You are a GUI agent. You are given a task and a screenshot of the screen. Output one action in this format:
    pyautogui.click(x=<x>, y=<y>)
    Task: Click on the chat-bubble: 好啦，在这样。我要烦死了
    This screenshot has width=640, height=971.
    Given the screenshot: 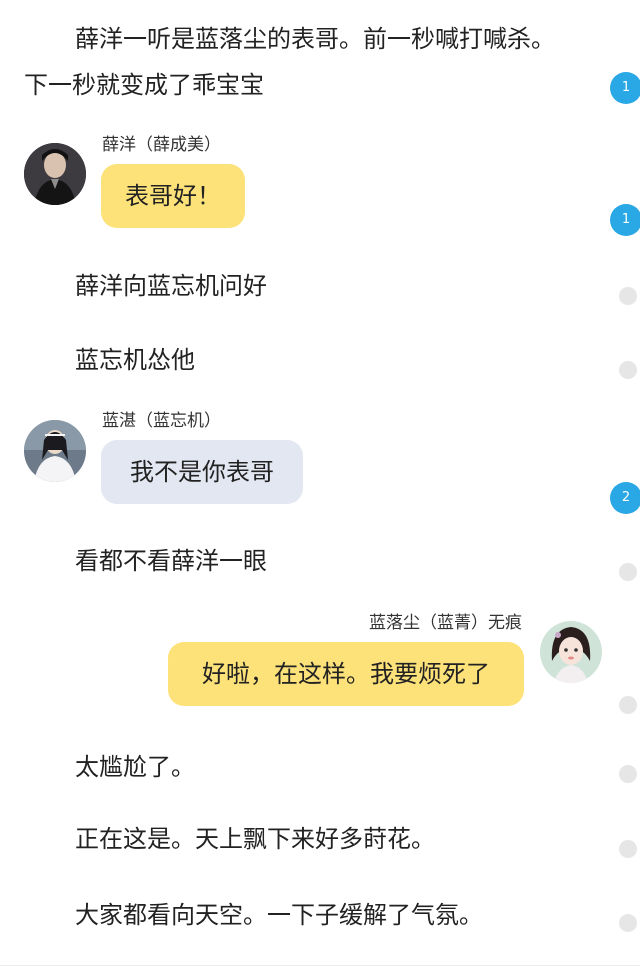 What is the action you would take?
    pyautogui.click(x=346, y=674)
    